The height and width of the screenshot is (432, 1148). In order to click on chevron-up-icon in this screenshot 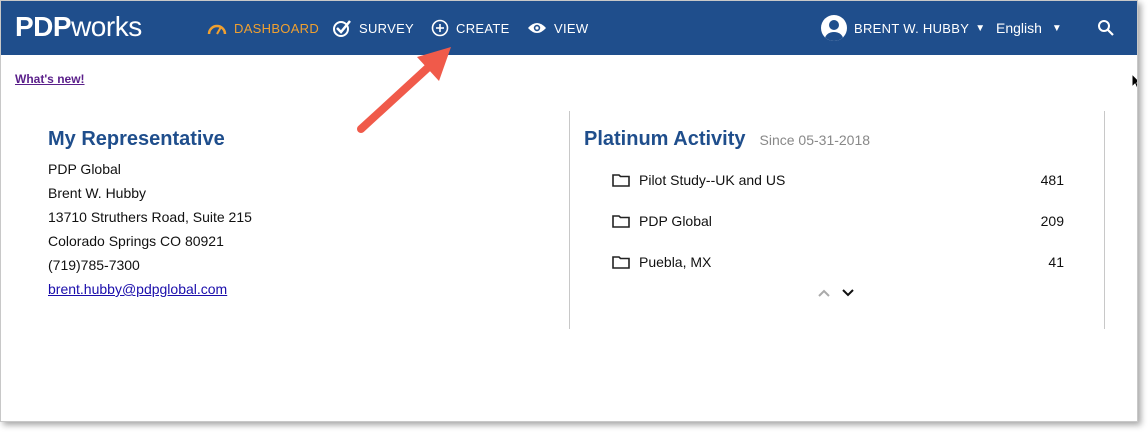, I will do `click(824, 293)`.